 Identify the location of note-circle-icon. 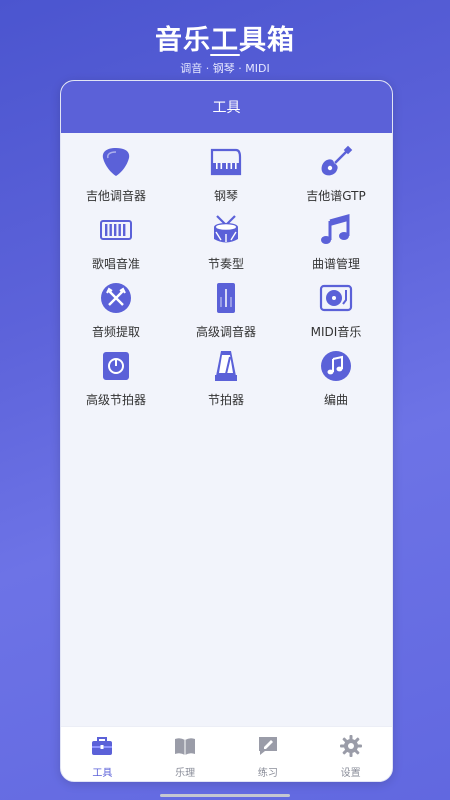
(336, 366).